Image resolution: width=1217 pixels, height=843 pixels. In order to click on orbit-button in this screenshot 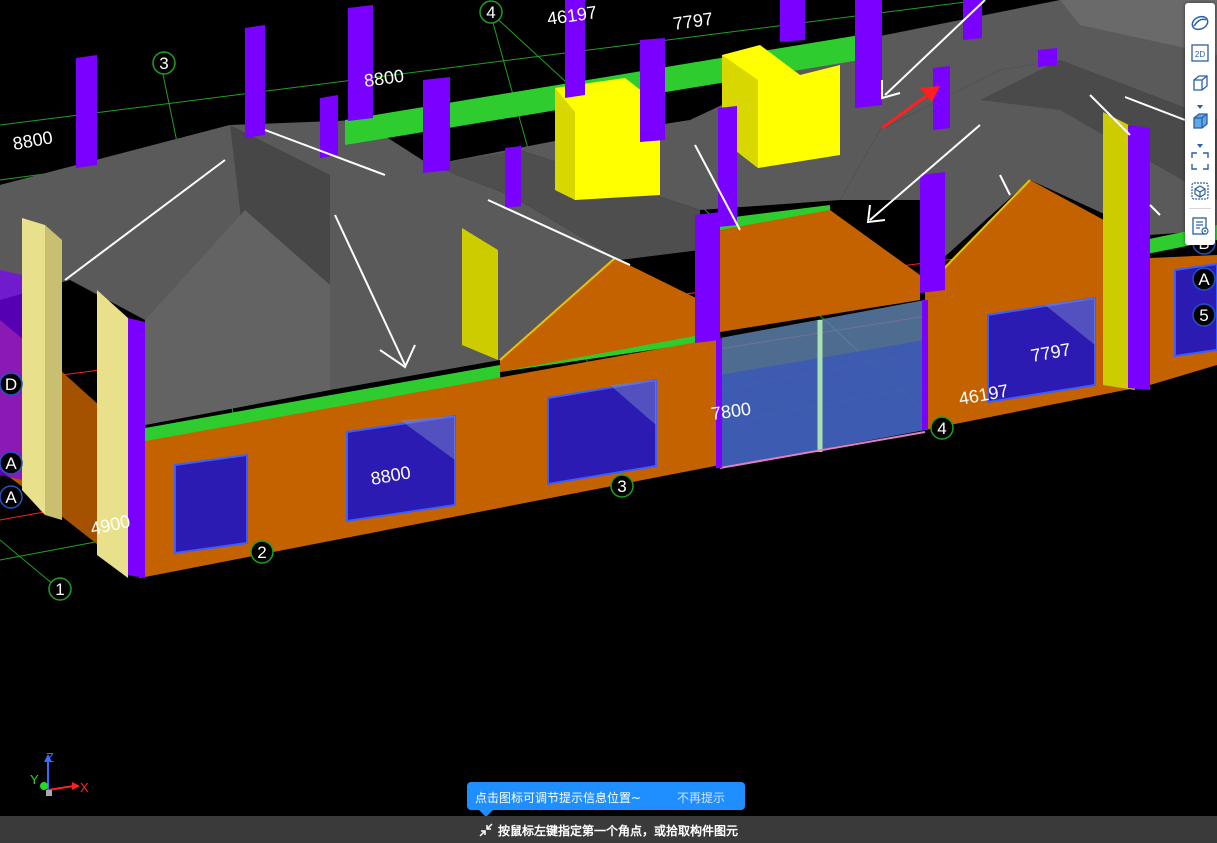, I will do `click(1200, 23)`.